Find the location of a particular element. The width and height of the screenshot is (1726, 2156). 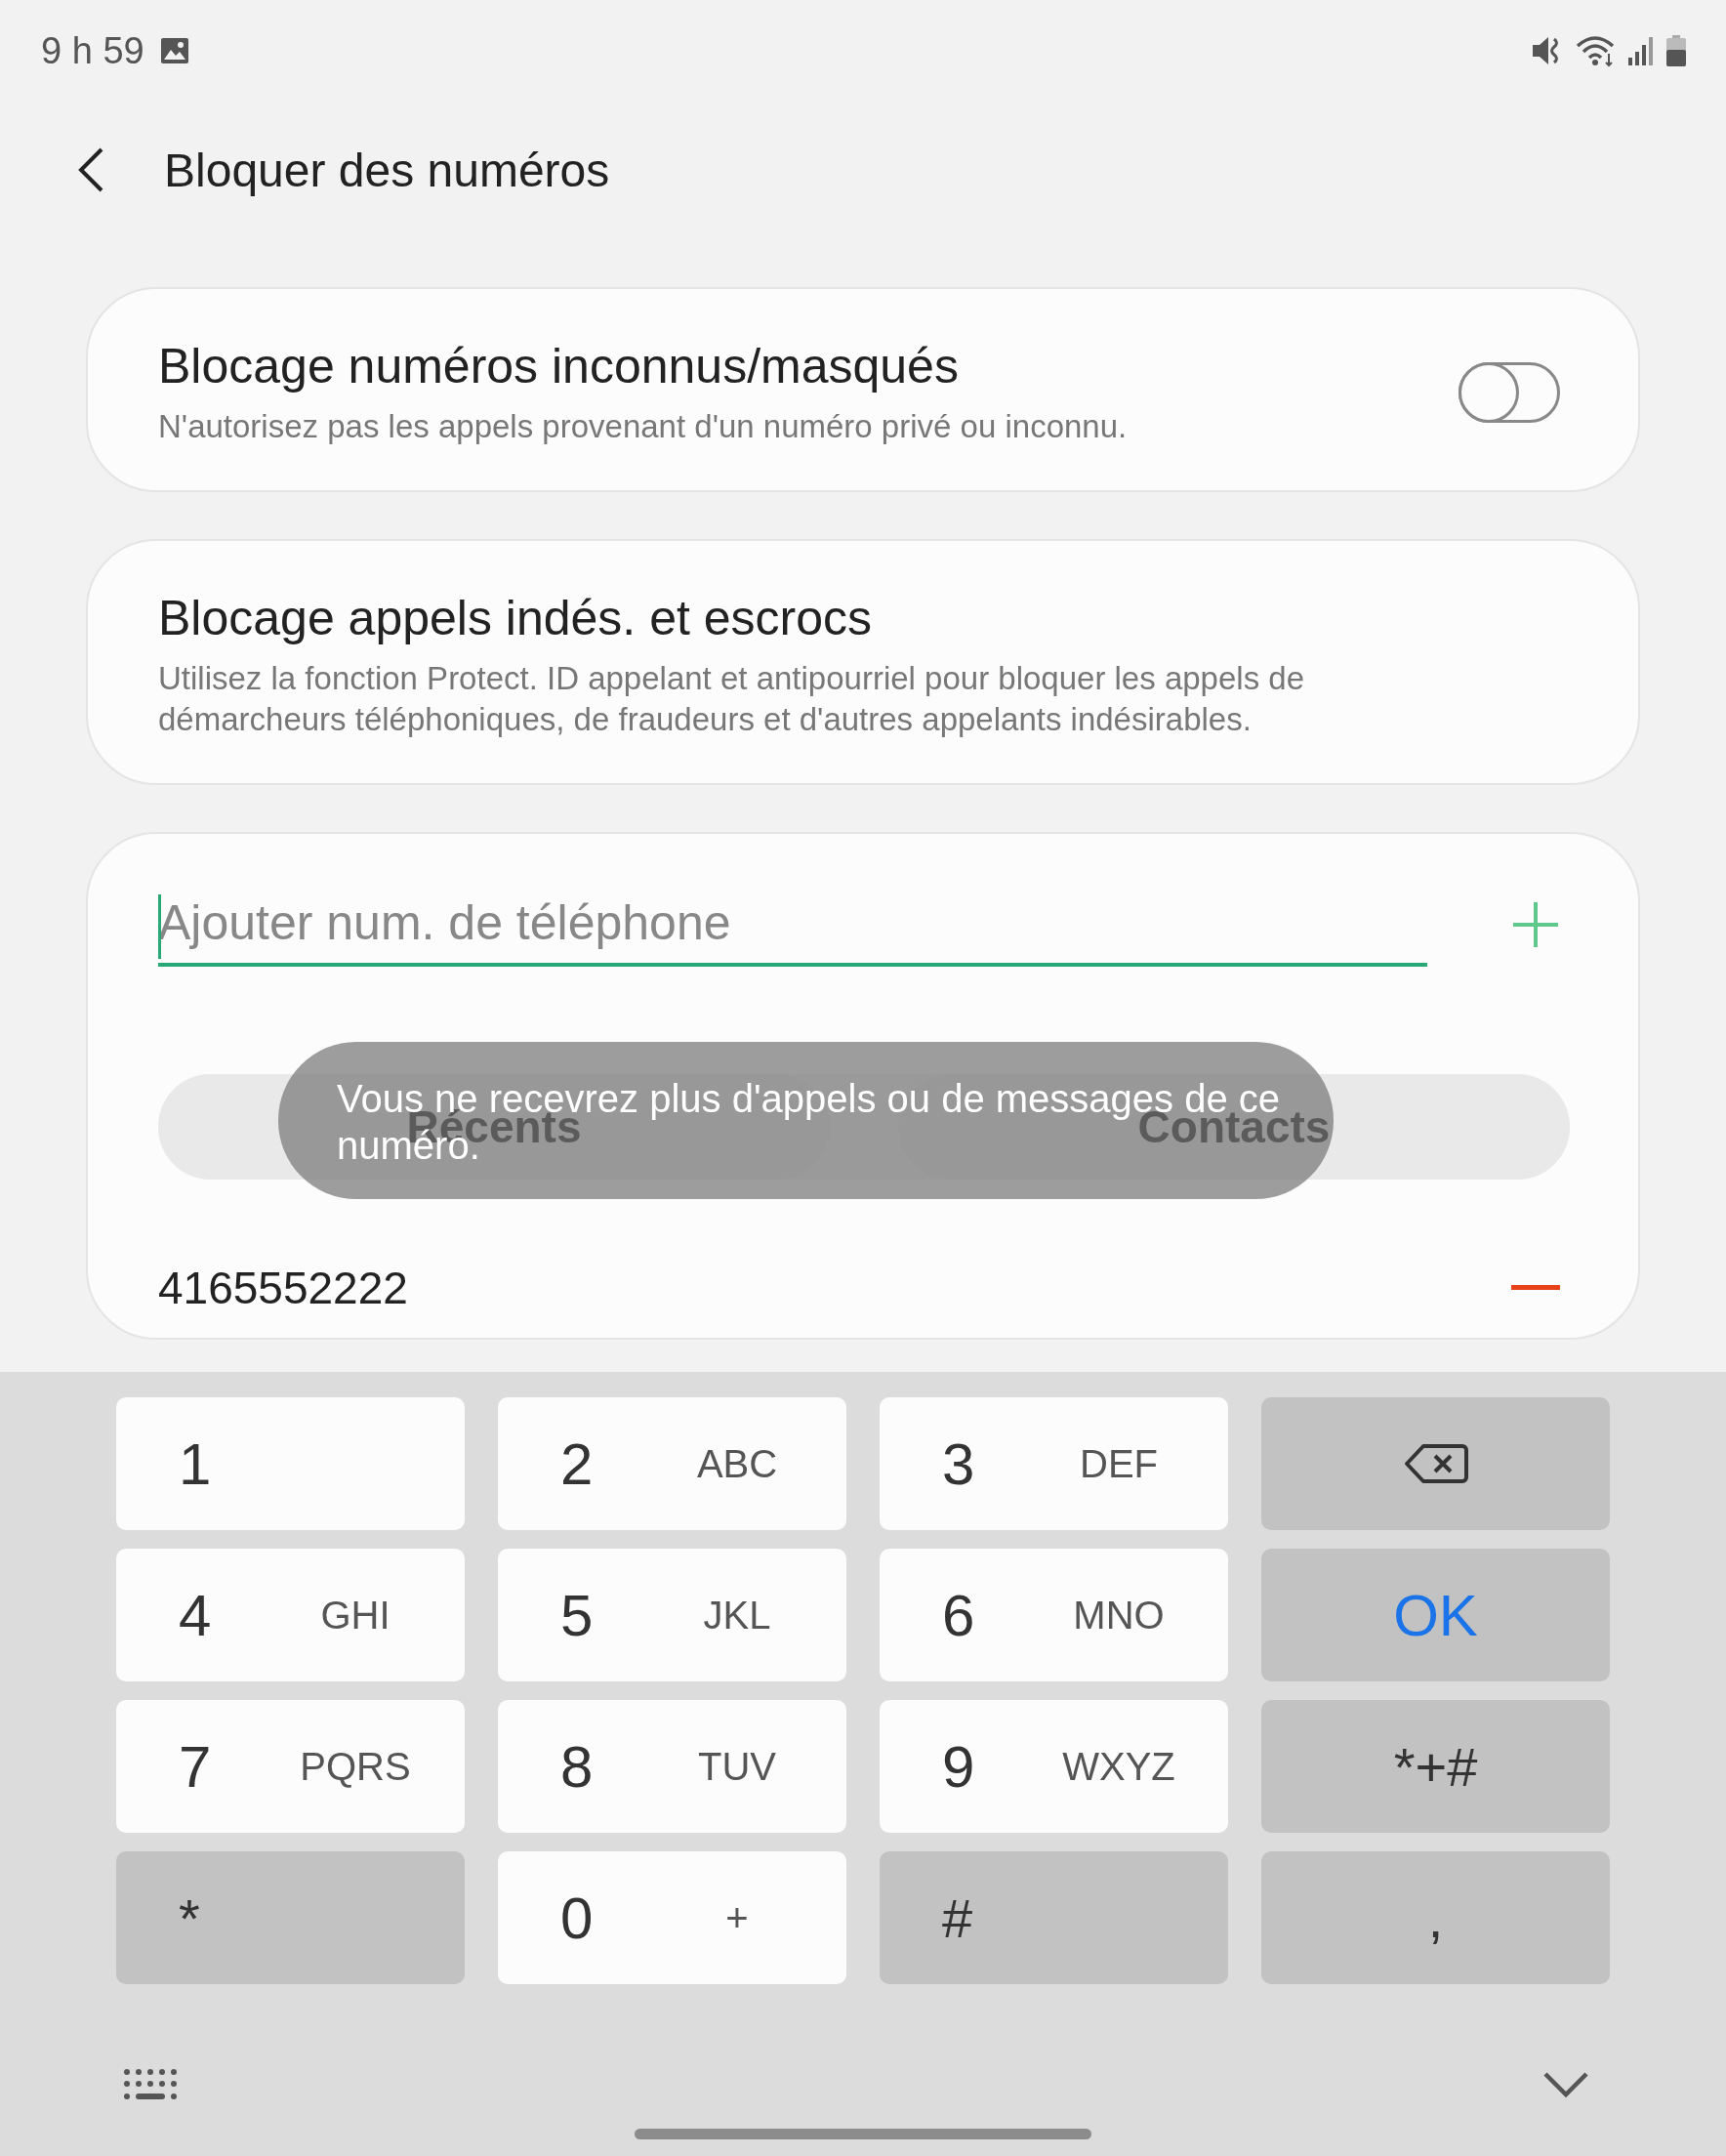

keypad-key: 4 GHI is located at coordinates (290, 1615).